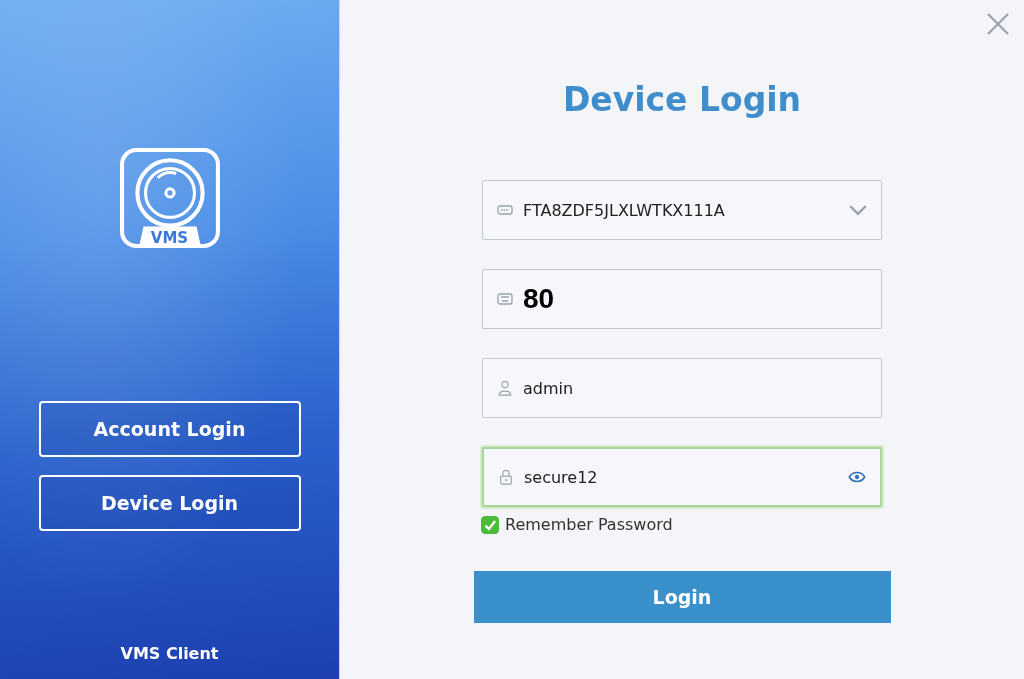 This screenshot has width=1024, height=679. What do you see at coordinates (506, 477) in the screenshot?
I see `lock-icon` at bounding box center [506, 477].